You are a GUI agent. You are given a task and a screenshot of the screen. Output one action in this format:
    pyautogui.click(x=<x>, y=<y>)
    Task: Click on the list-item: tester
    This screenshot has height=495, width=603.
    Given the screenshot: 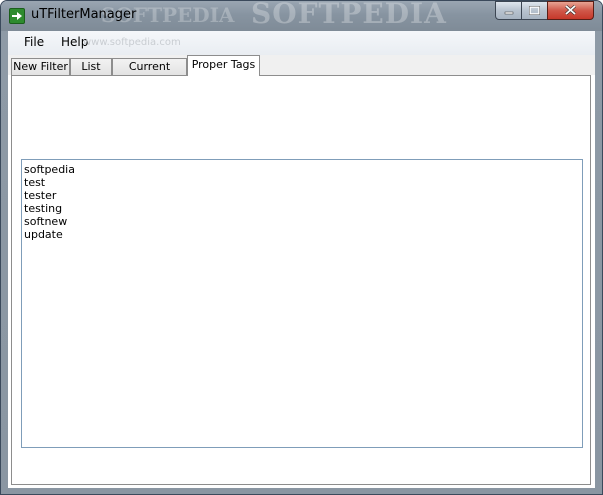 What is the action you would take?
    pyautogui.click(x=302, y=195)
    